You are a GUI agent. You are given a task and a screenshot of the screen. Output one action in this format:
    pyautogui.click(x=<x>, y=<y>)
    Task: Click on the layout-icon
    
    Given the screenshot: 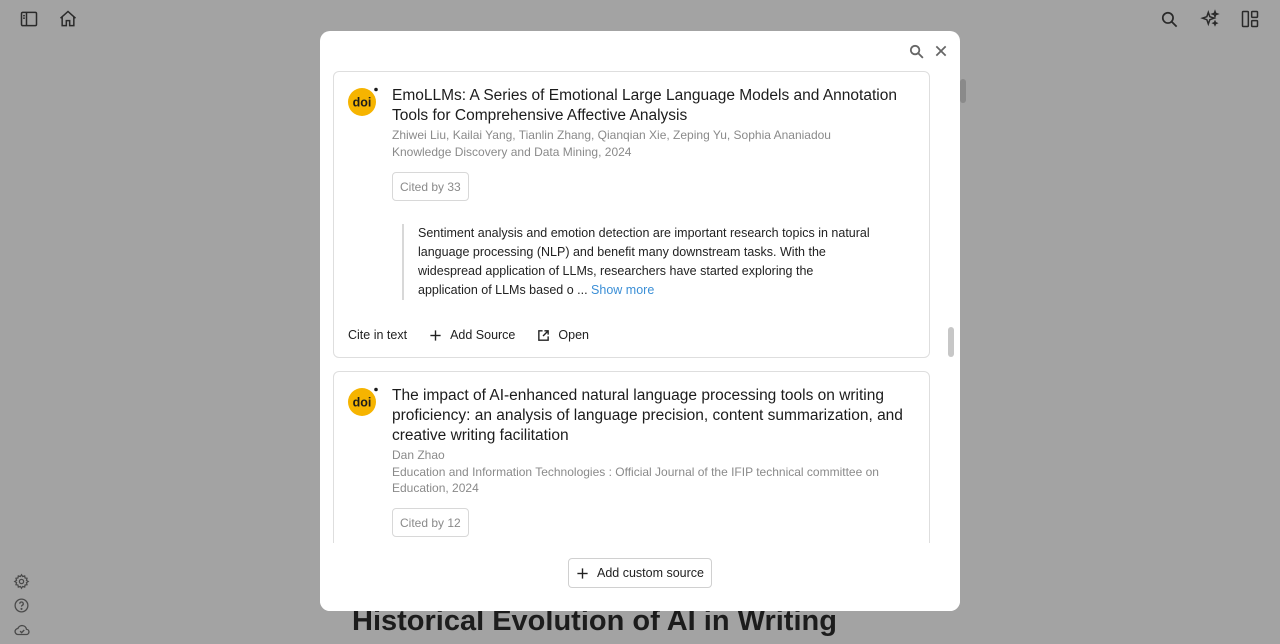 What is the action you would take?
    pyautogui.click(x=1250, y=19)
    